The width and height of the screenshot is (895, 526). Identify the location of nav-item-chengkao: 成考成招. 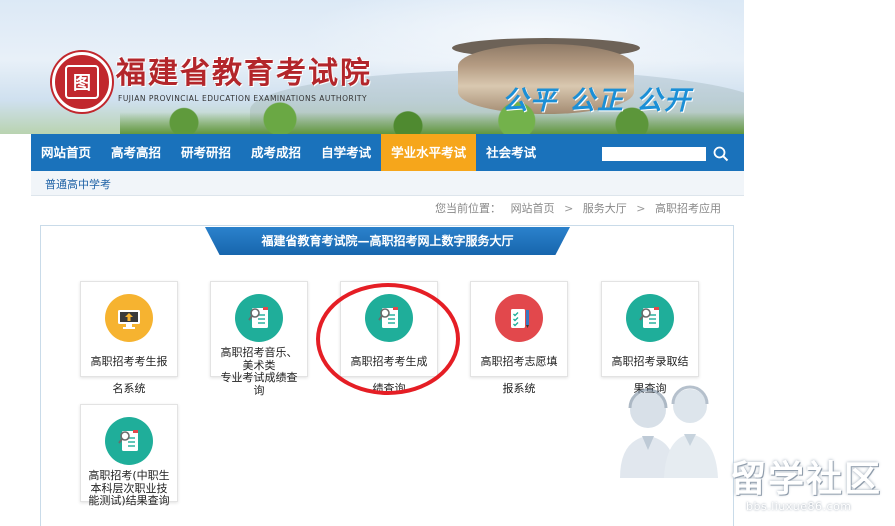
(276, 152).